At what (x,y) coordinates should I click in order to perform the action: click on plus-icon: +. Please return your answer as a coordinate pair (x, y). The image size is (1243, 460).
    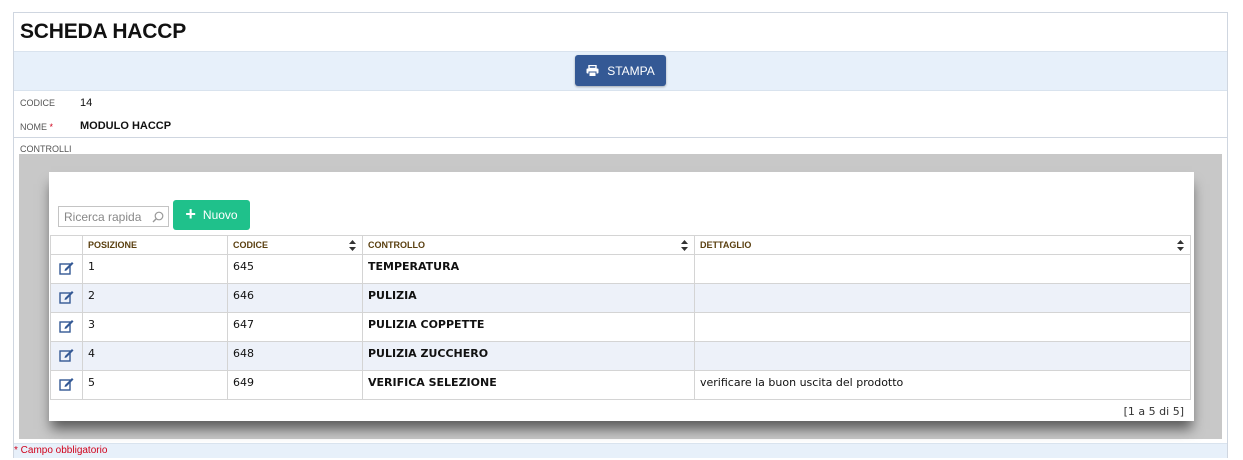
    Looking at the image, I should click on (190, 214).